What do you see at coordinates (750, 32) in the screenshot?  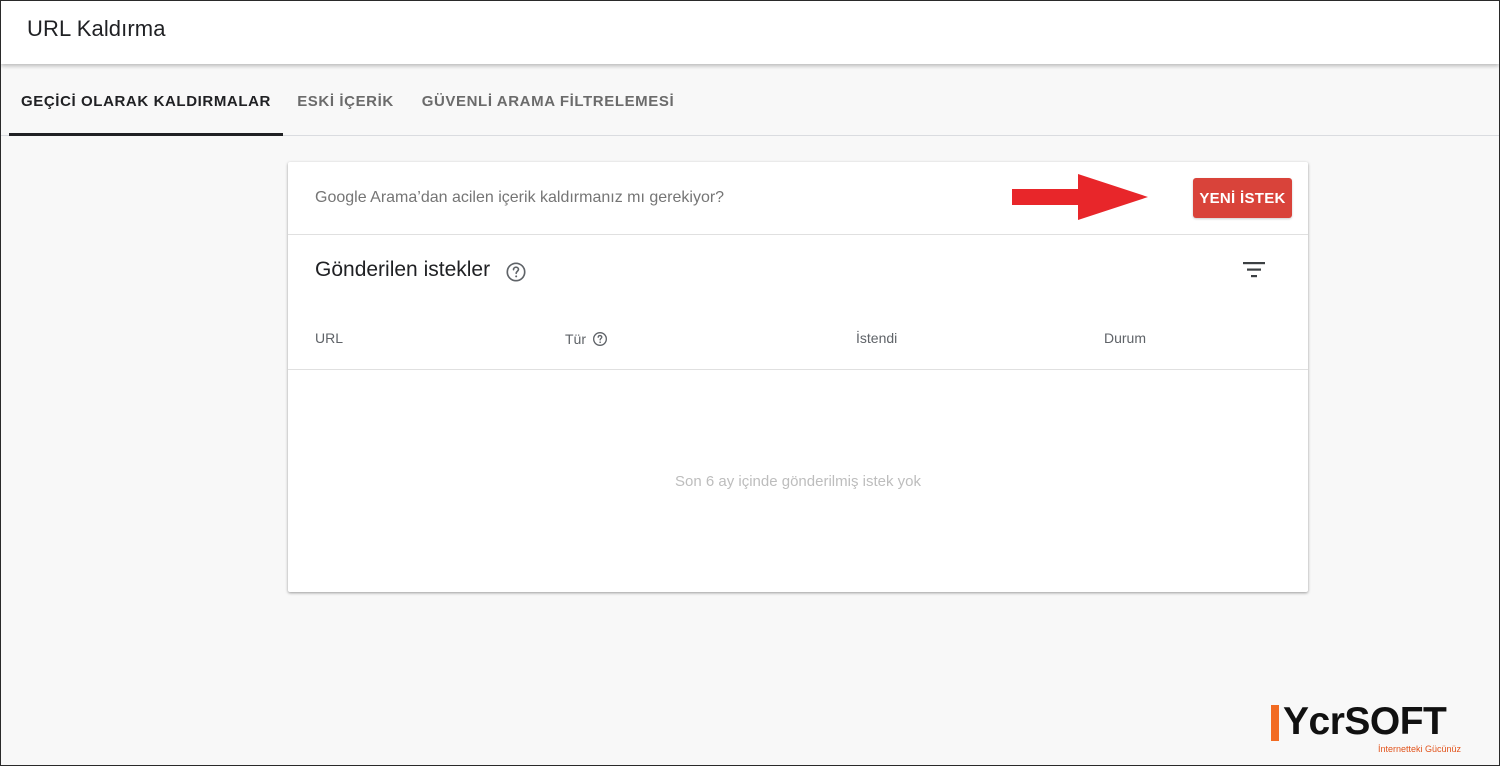 I see `app-header: URL Kaldırma` at bounding box center [750, 32].